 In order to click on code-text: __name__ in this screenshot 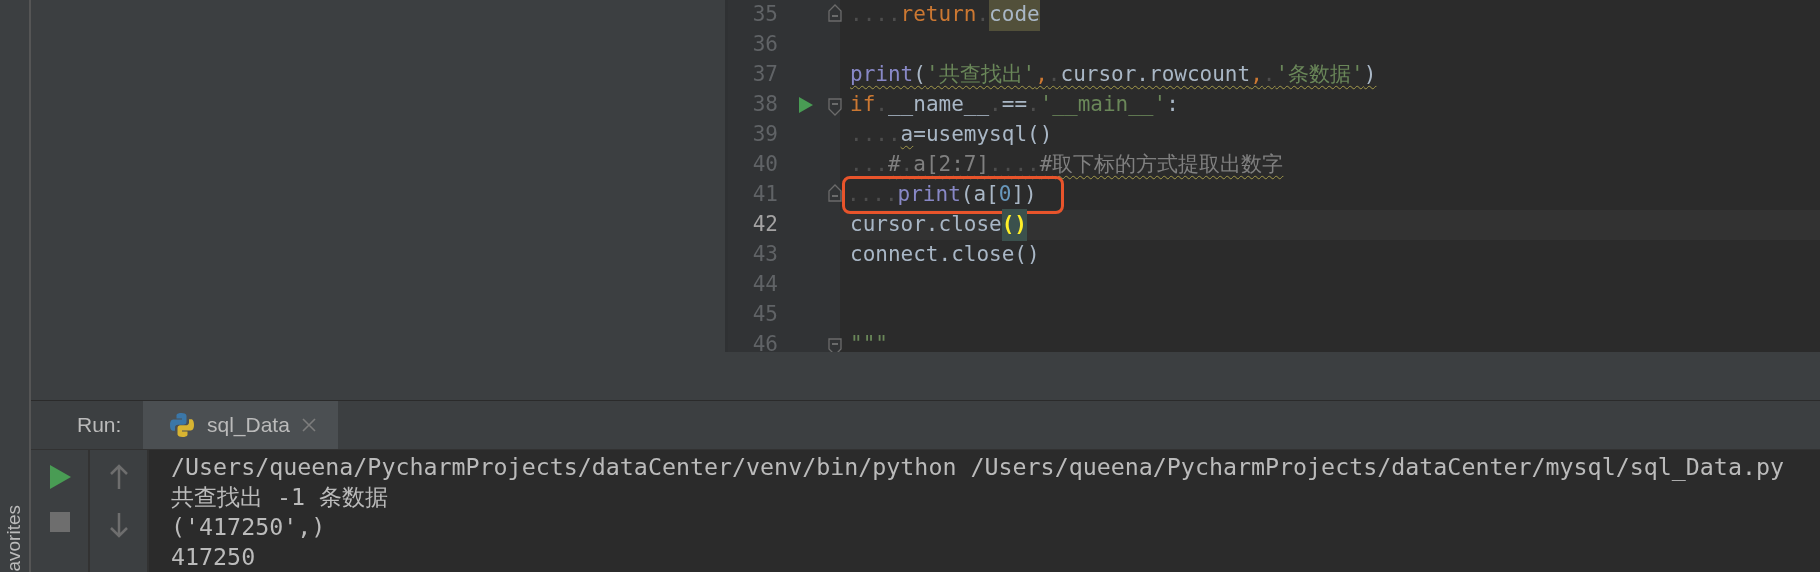, I will do `click(938, 105)`.